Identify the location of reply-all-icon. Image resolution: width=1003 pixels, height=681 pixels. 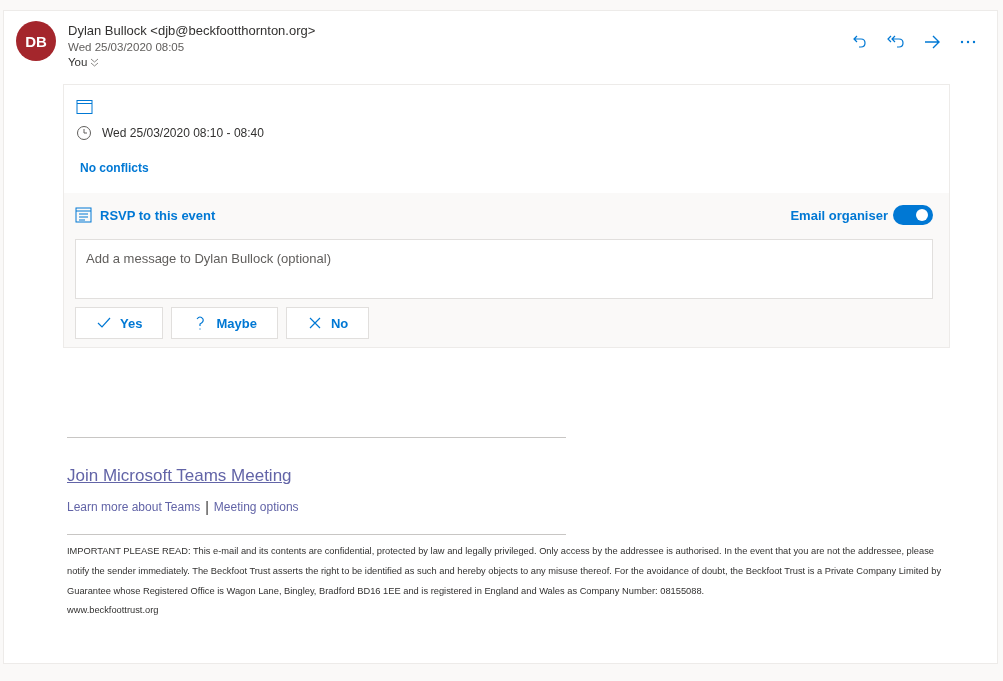
(896, 42).